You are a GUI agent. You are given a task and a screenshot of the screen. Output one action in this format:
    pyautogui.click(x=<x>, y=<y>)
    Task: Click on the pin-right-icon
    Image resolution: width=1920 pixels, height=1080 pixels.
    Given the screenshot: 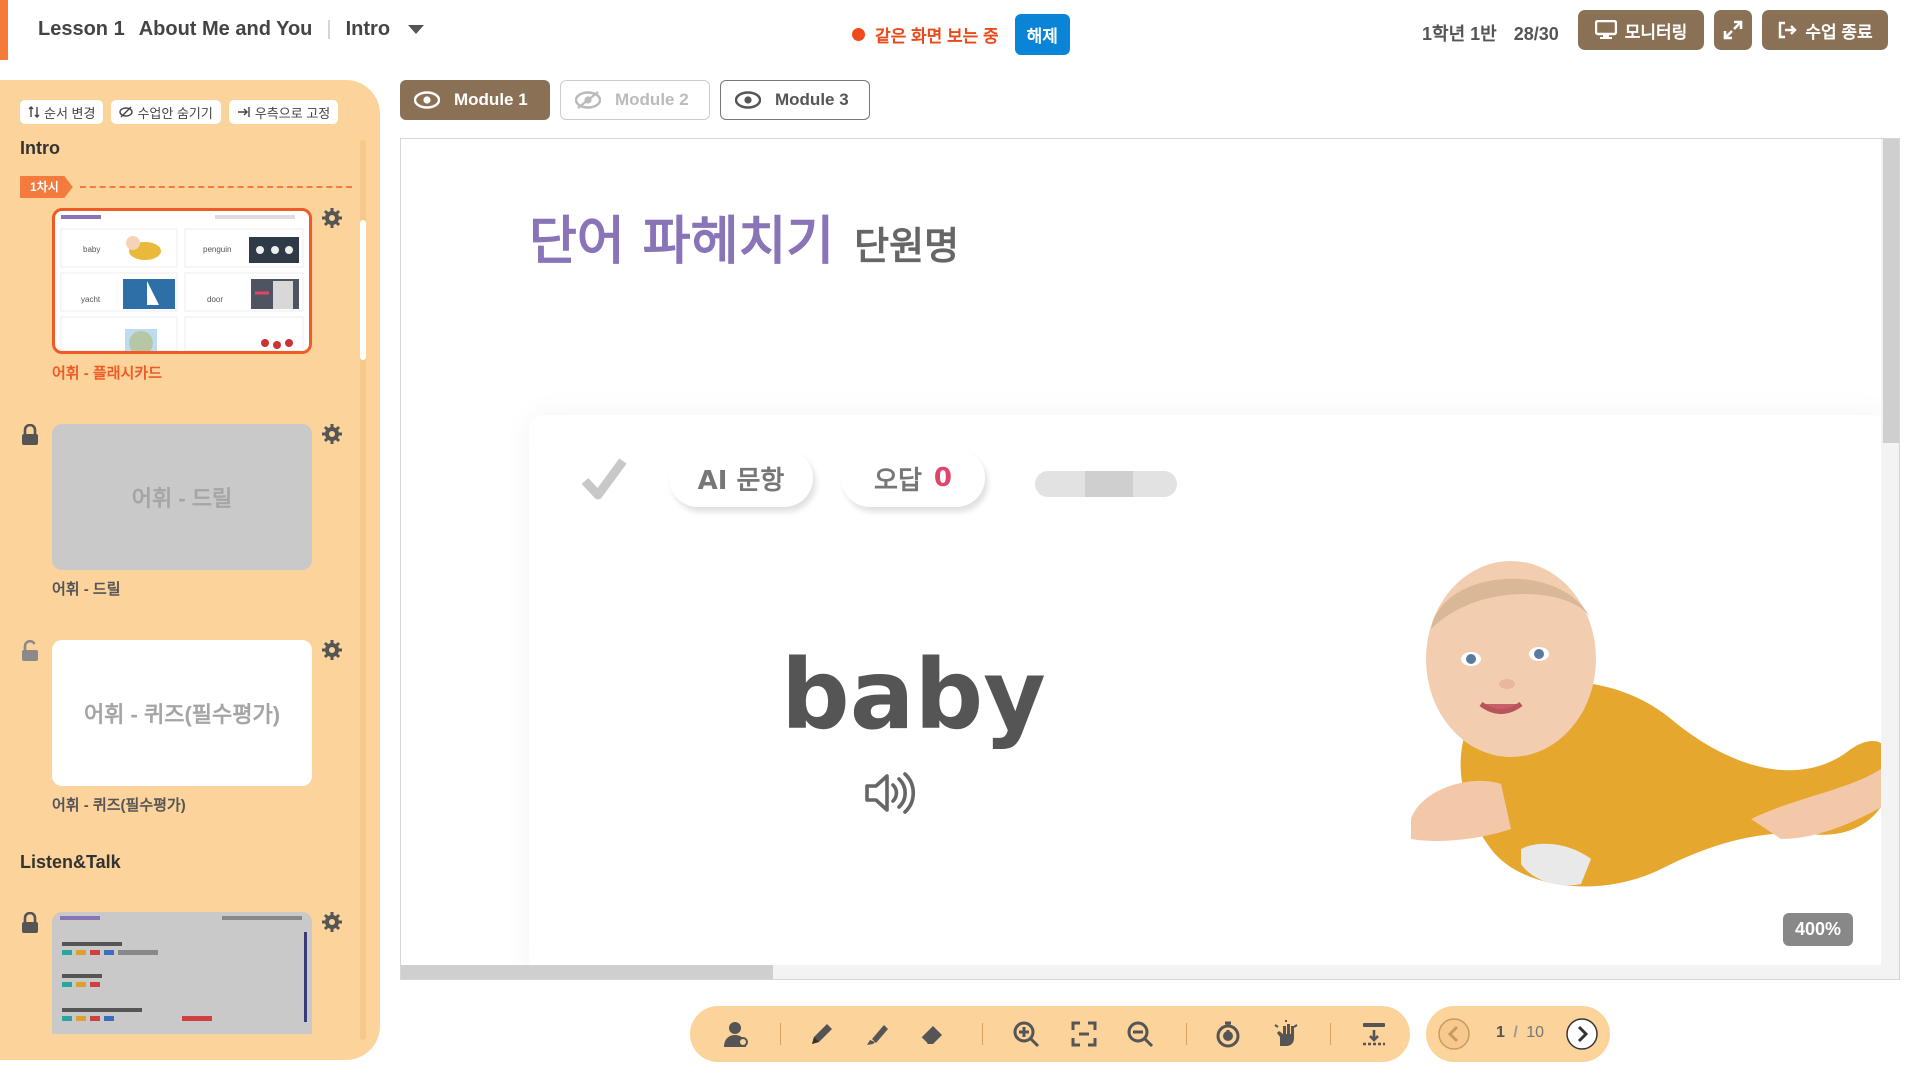 What is the action you would take?
    pyautogui.click(x=243, y=112)
    